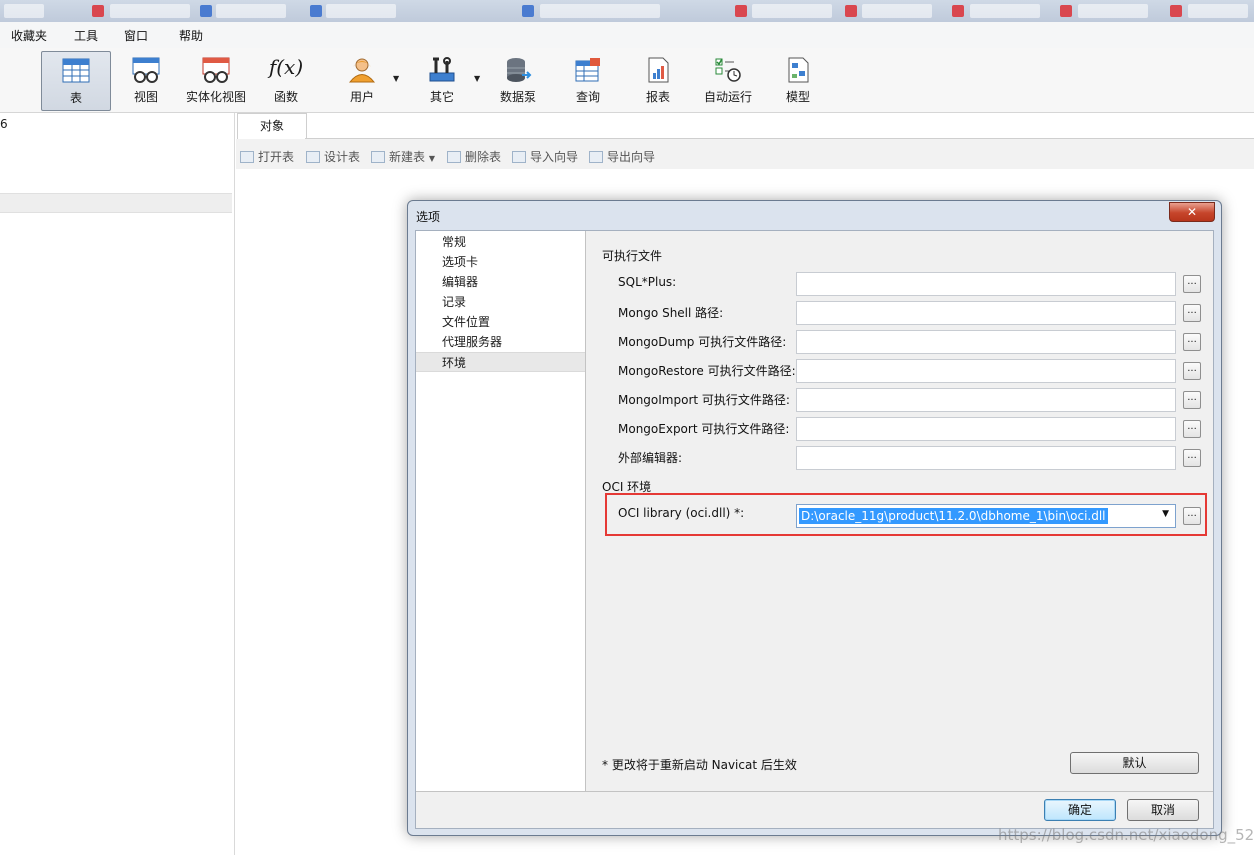  What do you see at coordinates (627, 35) in the screenshot?
I see `menu-bar: 收藏夹 工具 窗口 帮助` at bounding box center [627, 35].